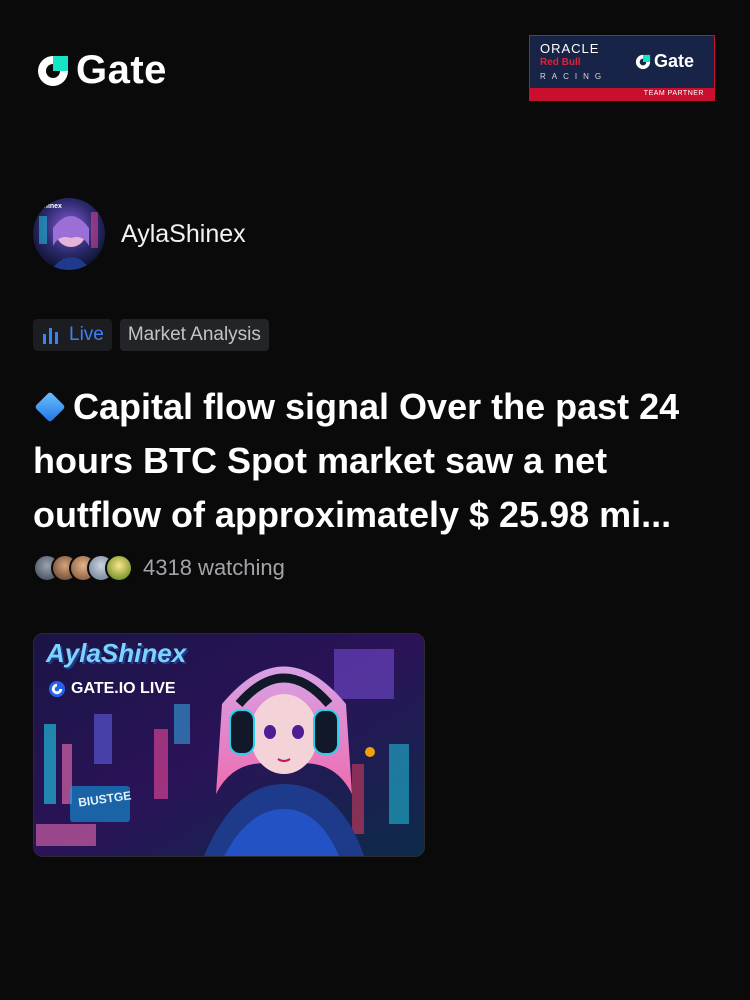 This screenshot has width=750, height=1000. Describe the element at coordinates (570, 48) in the screenshot. I see `oracle-text: ORACLE` at that location.